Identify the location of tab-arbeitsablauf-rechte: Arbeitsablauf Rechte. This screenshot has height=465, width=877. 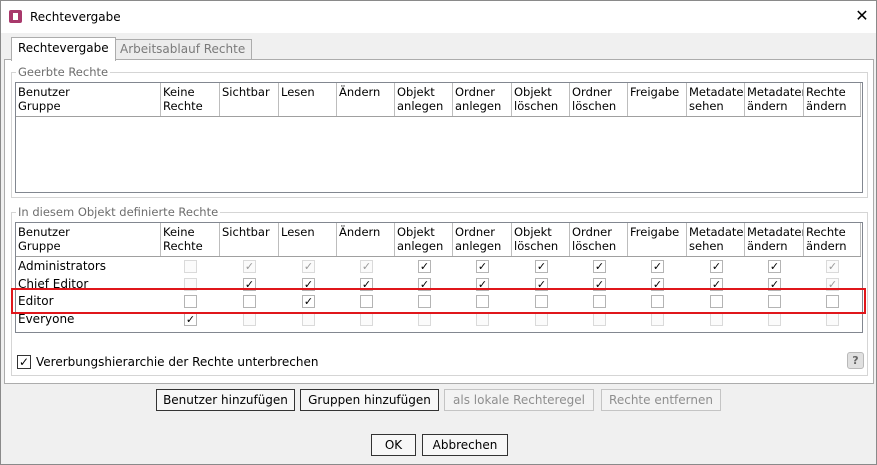
(183, 49).